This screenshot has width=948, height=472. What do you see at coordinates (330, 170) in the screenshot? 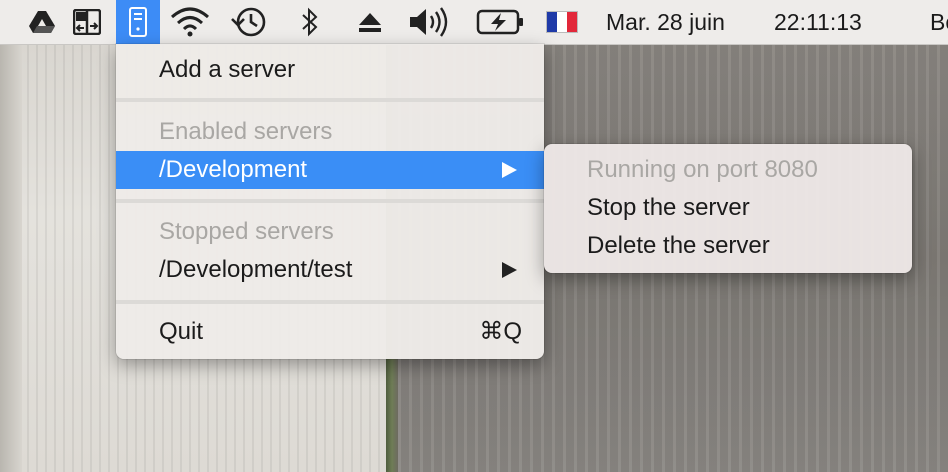
I see `enabled-server-development: /Development` at bounding box center [330, 170].